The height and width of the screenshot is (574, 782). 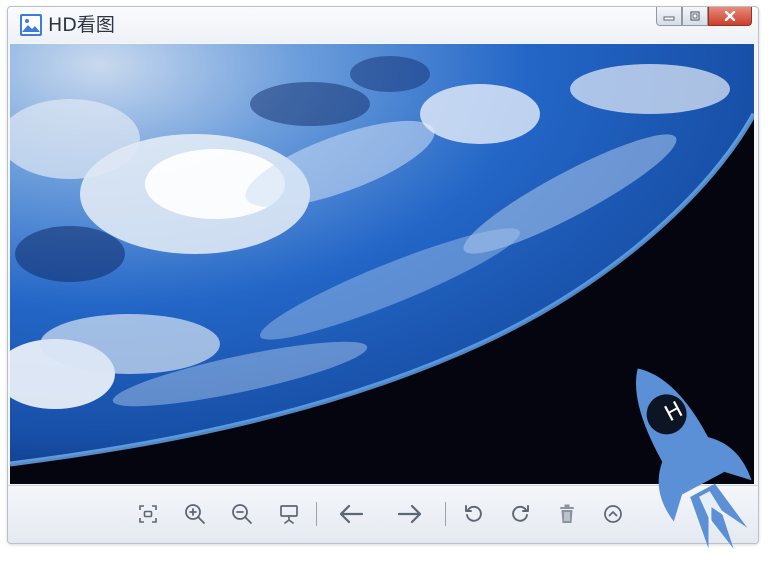 I want to click on fit-screen-icon, so click(x=148, y=514).